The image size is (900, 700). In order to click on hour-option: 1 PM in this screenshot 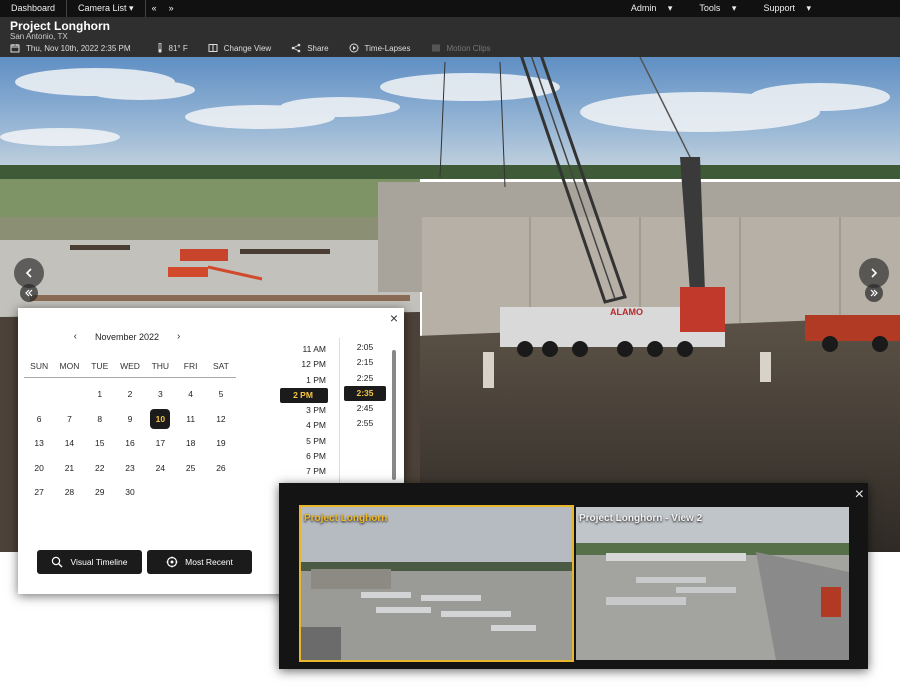, I will do `click(304, 380)`.